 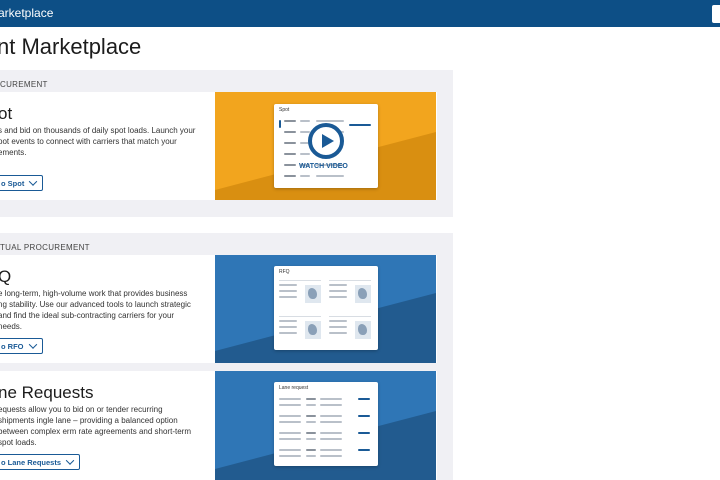 I want to click on mock-screen: Lane request, so click(x=326, y=424).